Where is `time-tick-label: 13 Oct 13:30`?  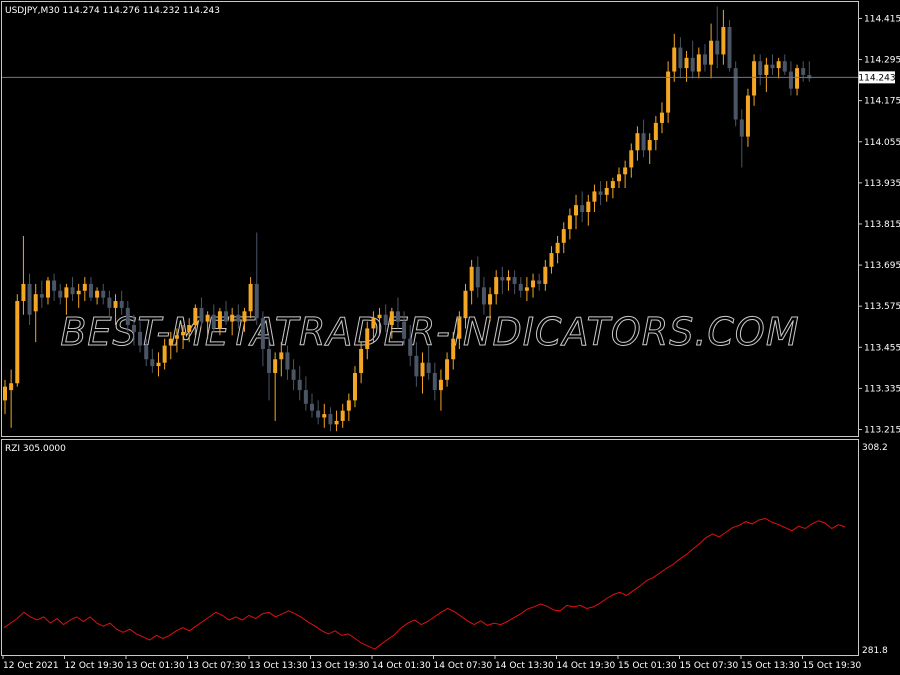
time-tick-label: 13 Oct 13:30 is located at coordinates (278, 666).